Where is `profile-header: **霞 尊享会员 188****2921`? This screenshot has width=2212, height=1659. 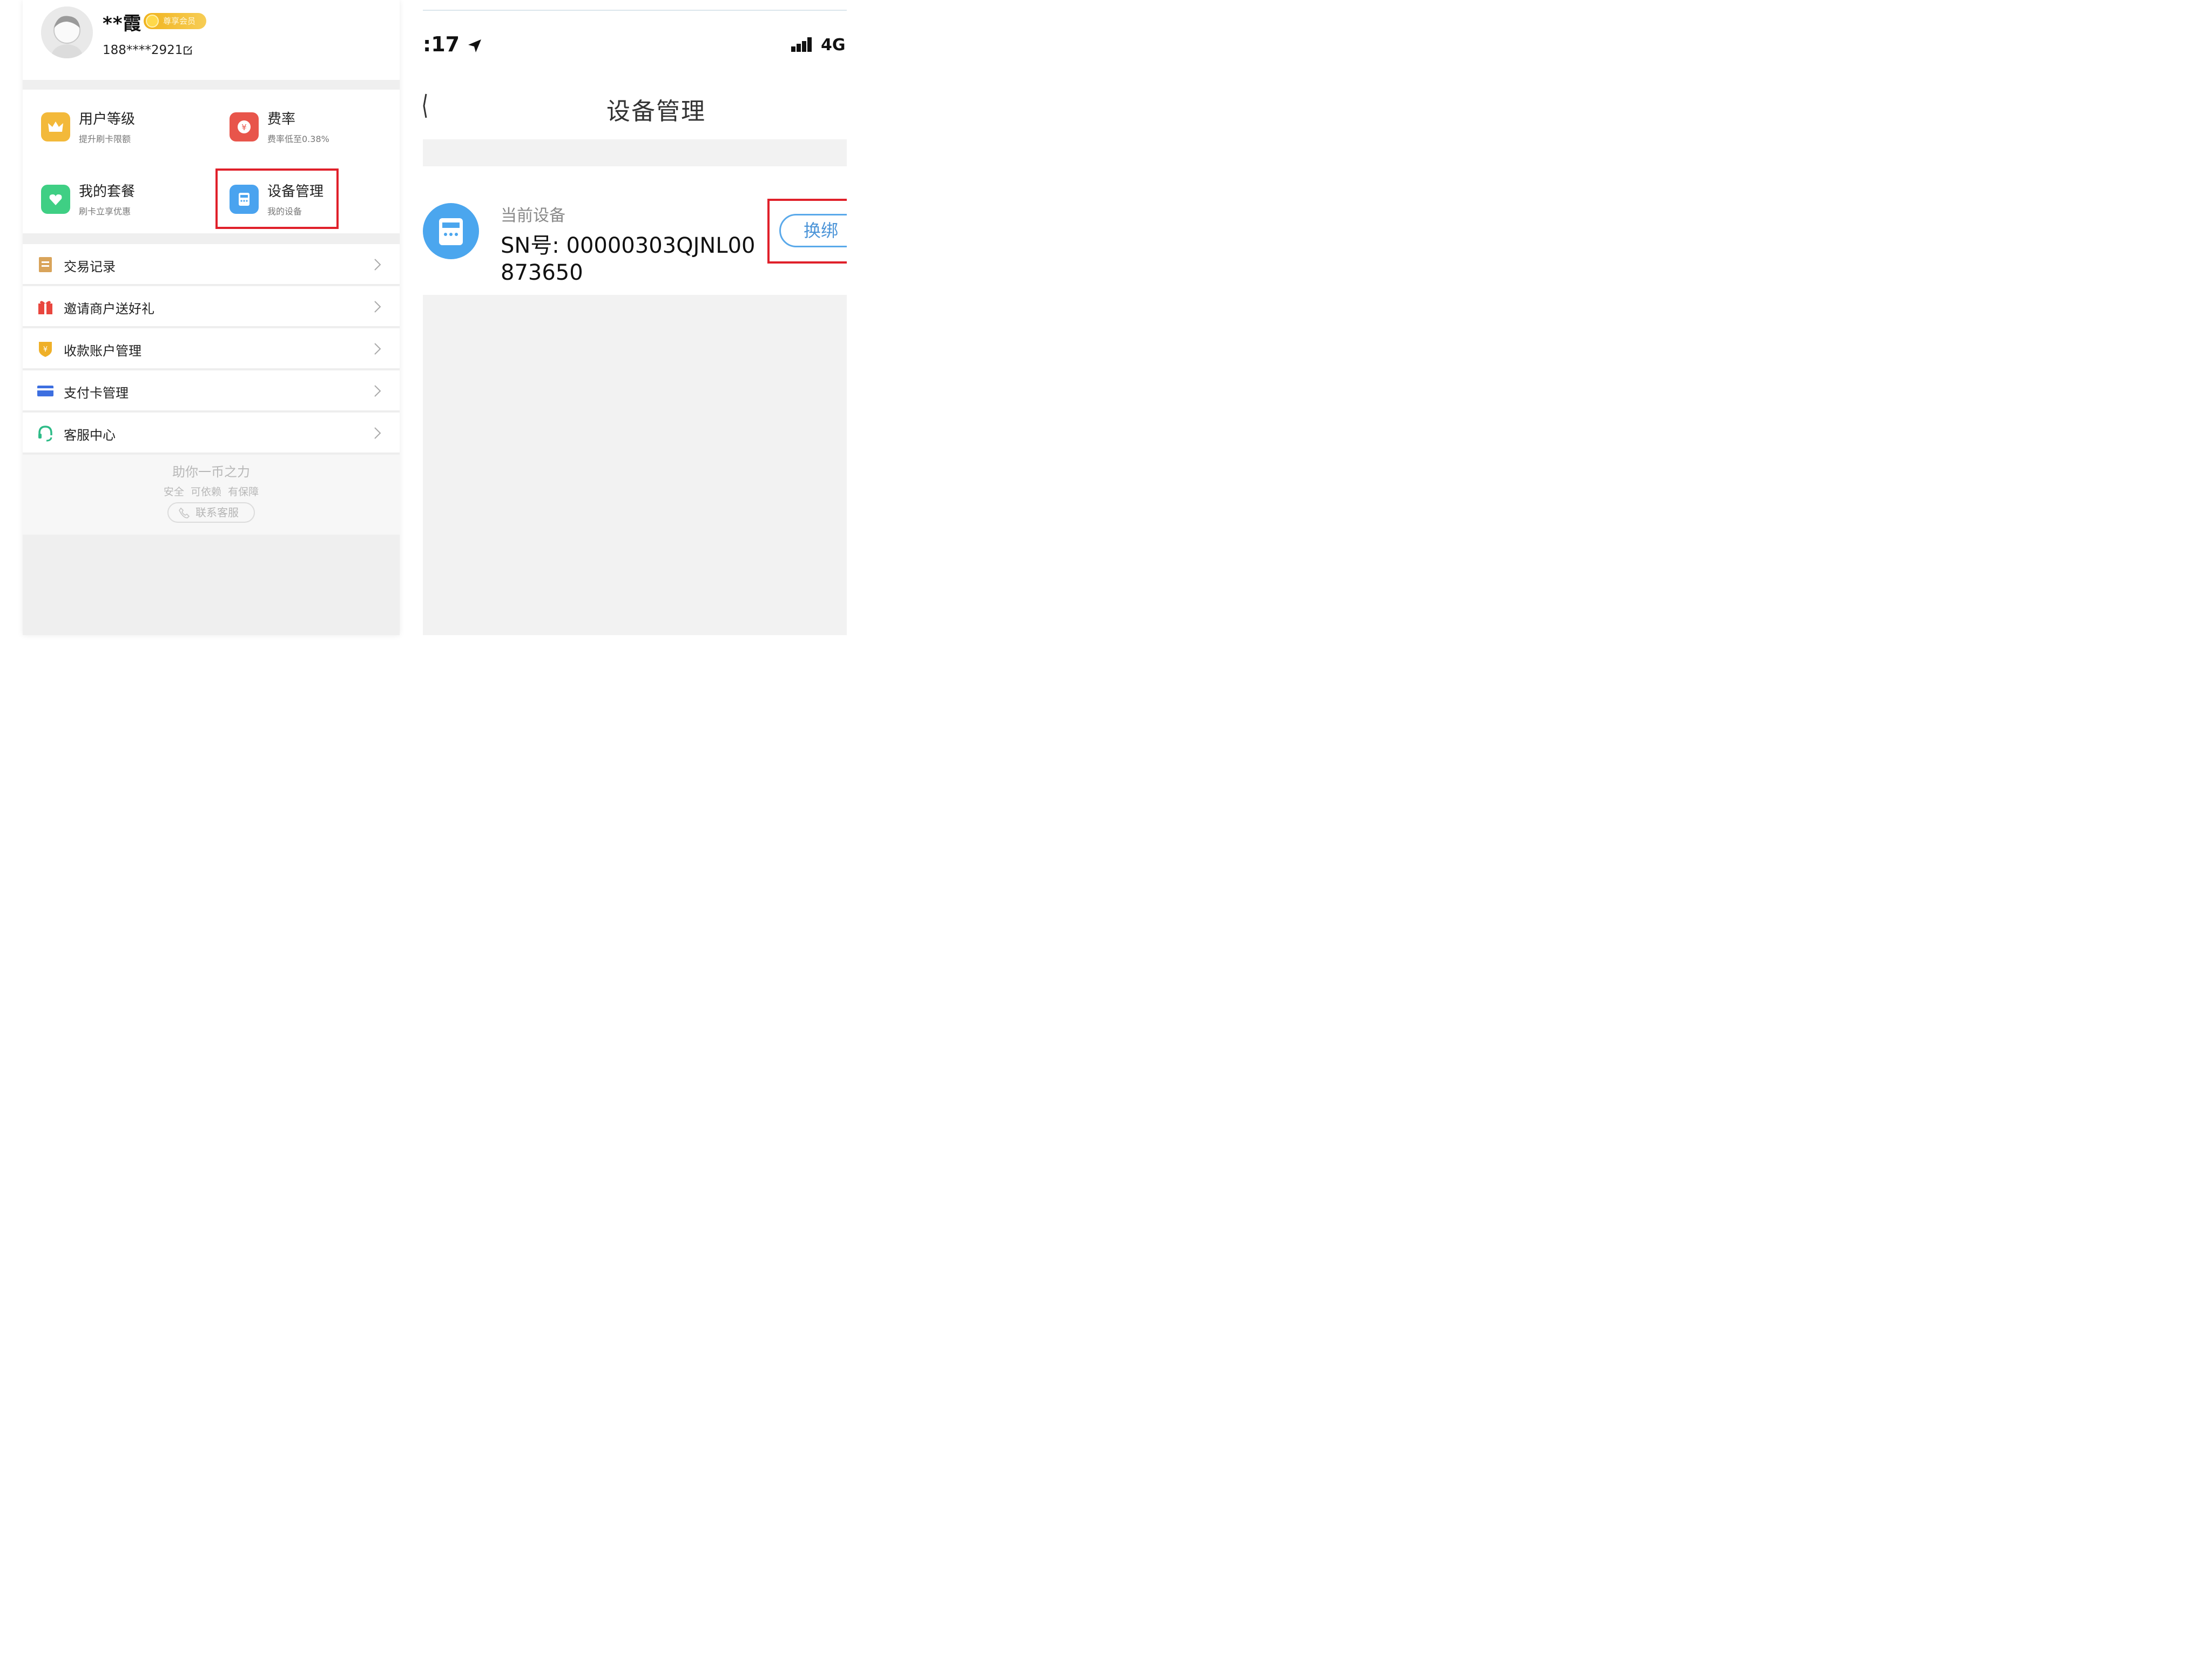
profile-header: **霞 尊享会员 188****2921 is located at coordinates (211, 40).